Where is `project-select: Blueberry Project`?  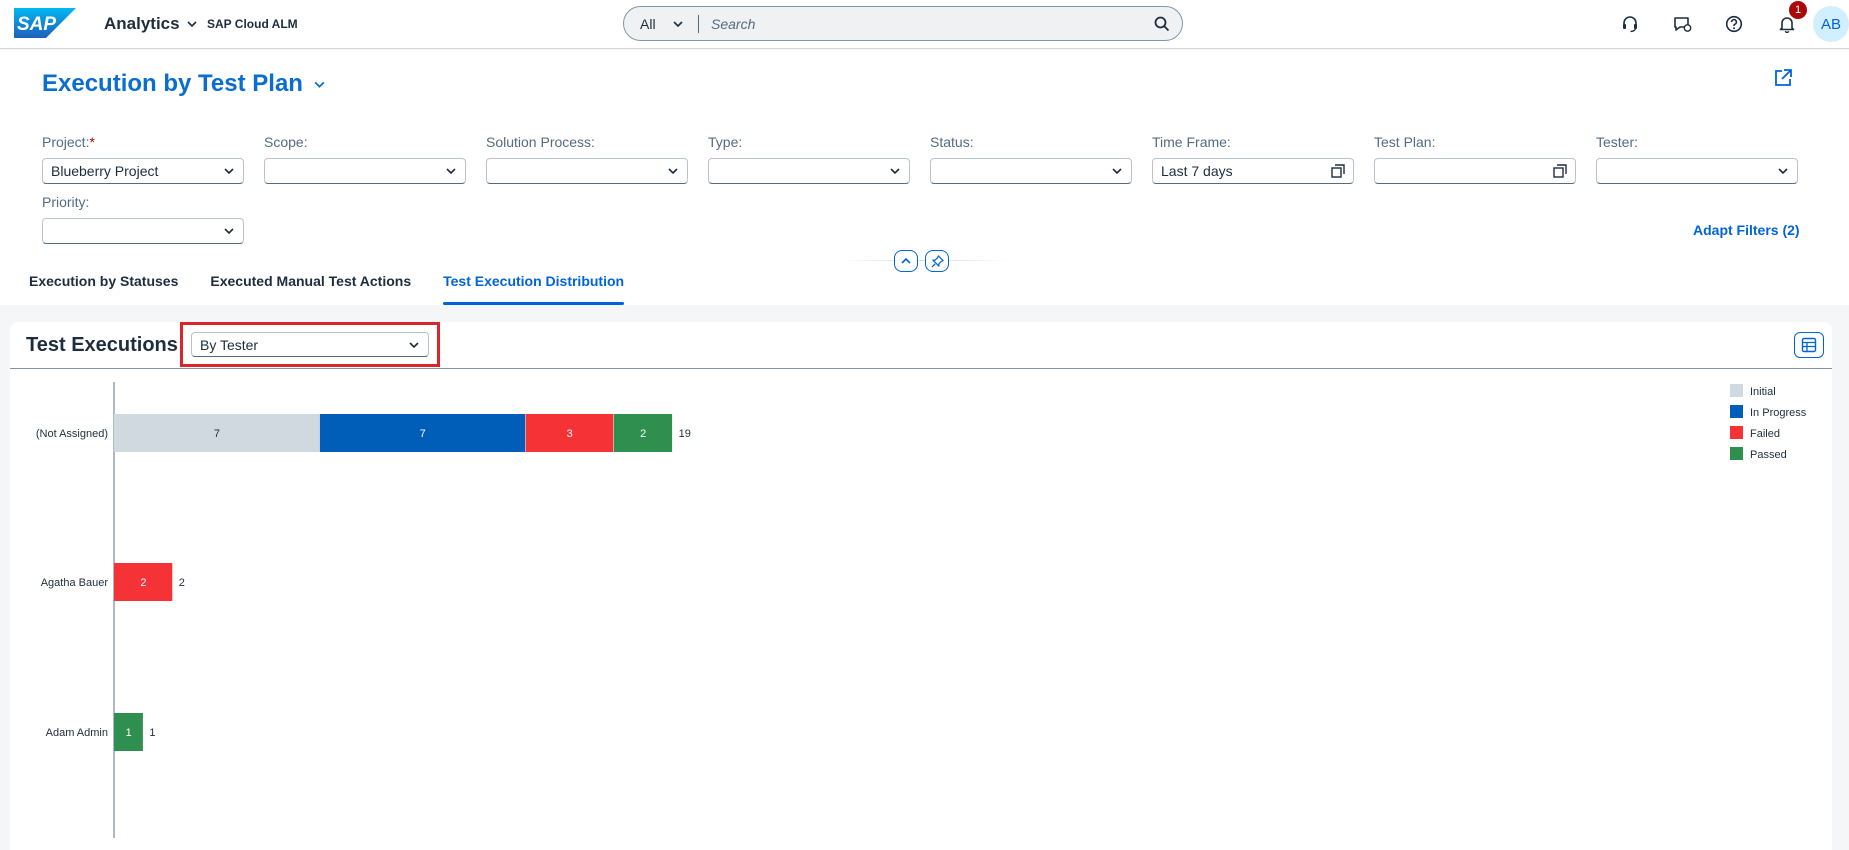
project-select: Blueberry Project is located at coordinates (143, 171).